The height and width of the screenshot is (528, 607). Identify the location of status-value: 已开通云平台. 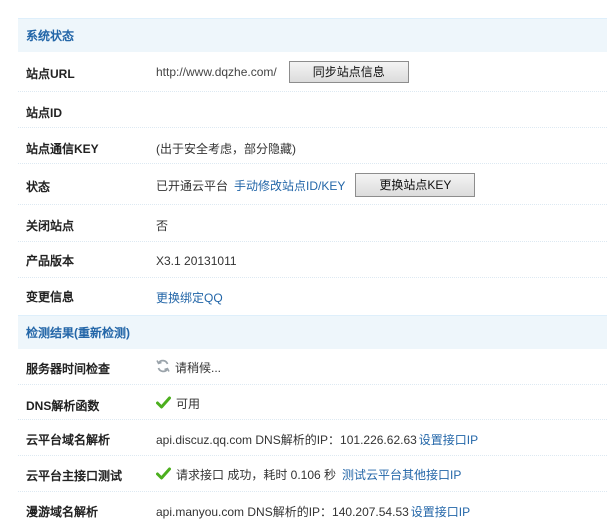
(192, 185).